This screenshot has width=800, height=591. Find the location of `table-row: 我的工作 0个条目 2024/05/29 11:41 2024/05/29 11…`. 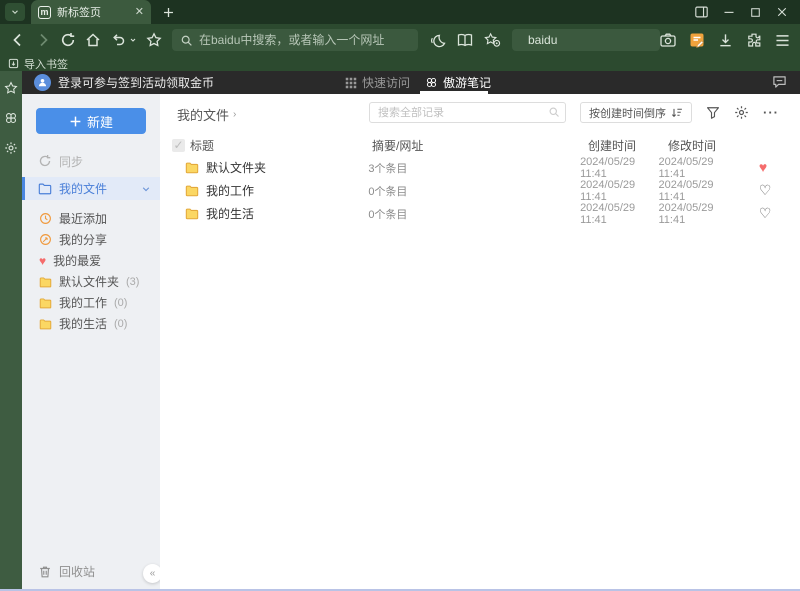

table-row: 我的工作 0个条目 2024/05/29 11:41 2024/05/29 11… is located at coordinates (480, 191).